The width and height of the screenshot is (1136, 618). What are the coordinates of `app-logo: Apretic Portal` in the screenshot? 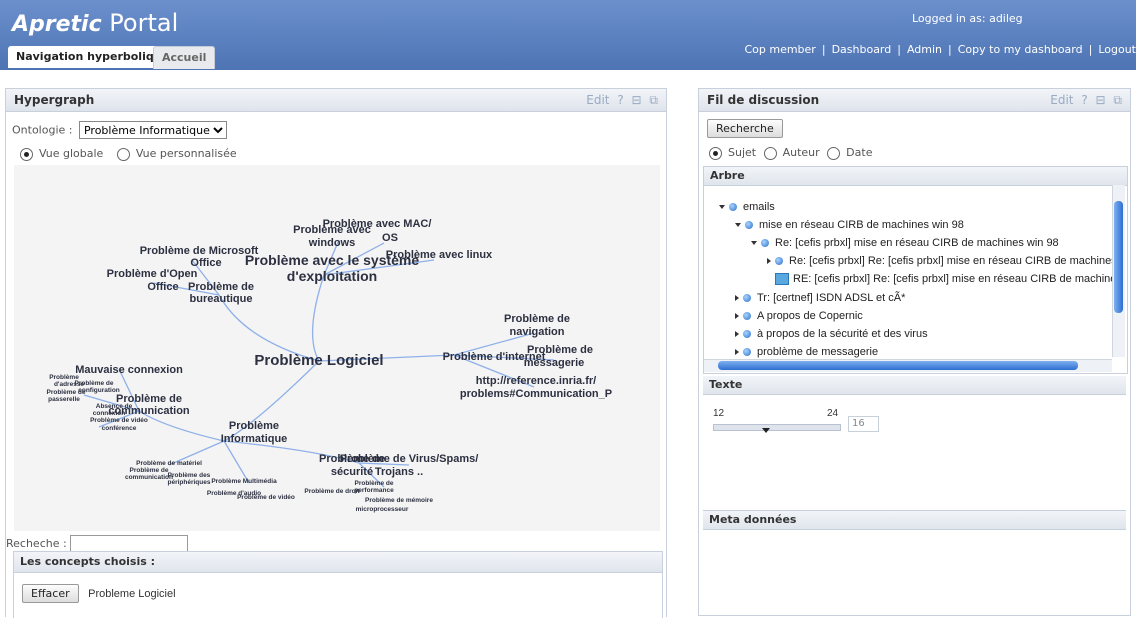 It's located at (95, 23).